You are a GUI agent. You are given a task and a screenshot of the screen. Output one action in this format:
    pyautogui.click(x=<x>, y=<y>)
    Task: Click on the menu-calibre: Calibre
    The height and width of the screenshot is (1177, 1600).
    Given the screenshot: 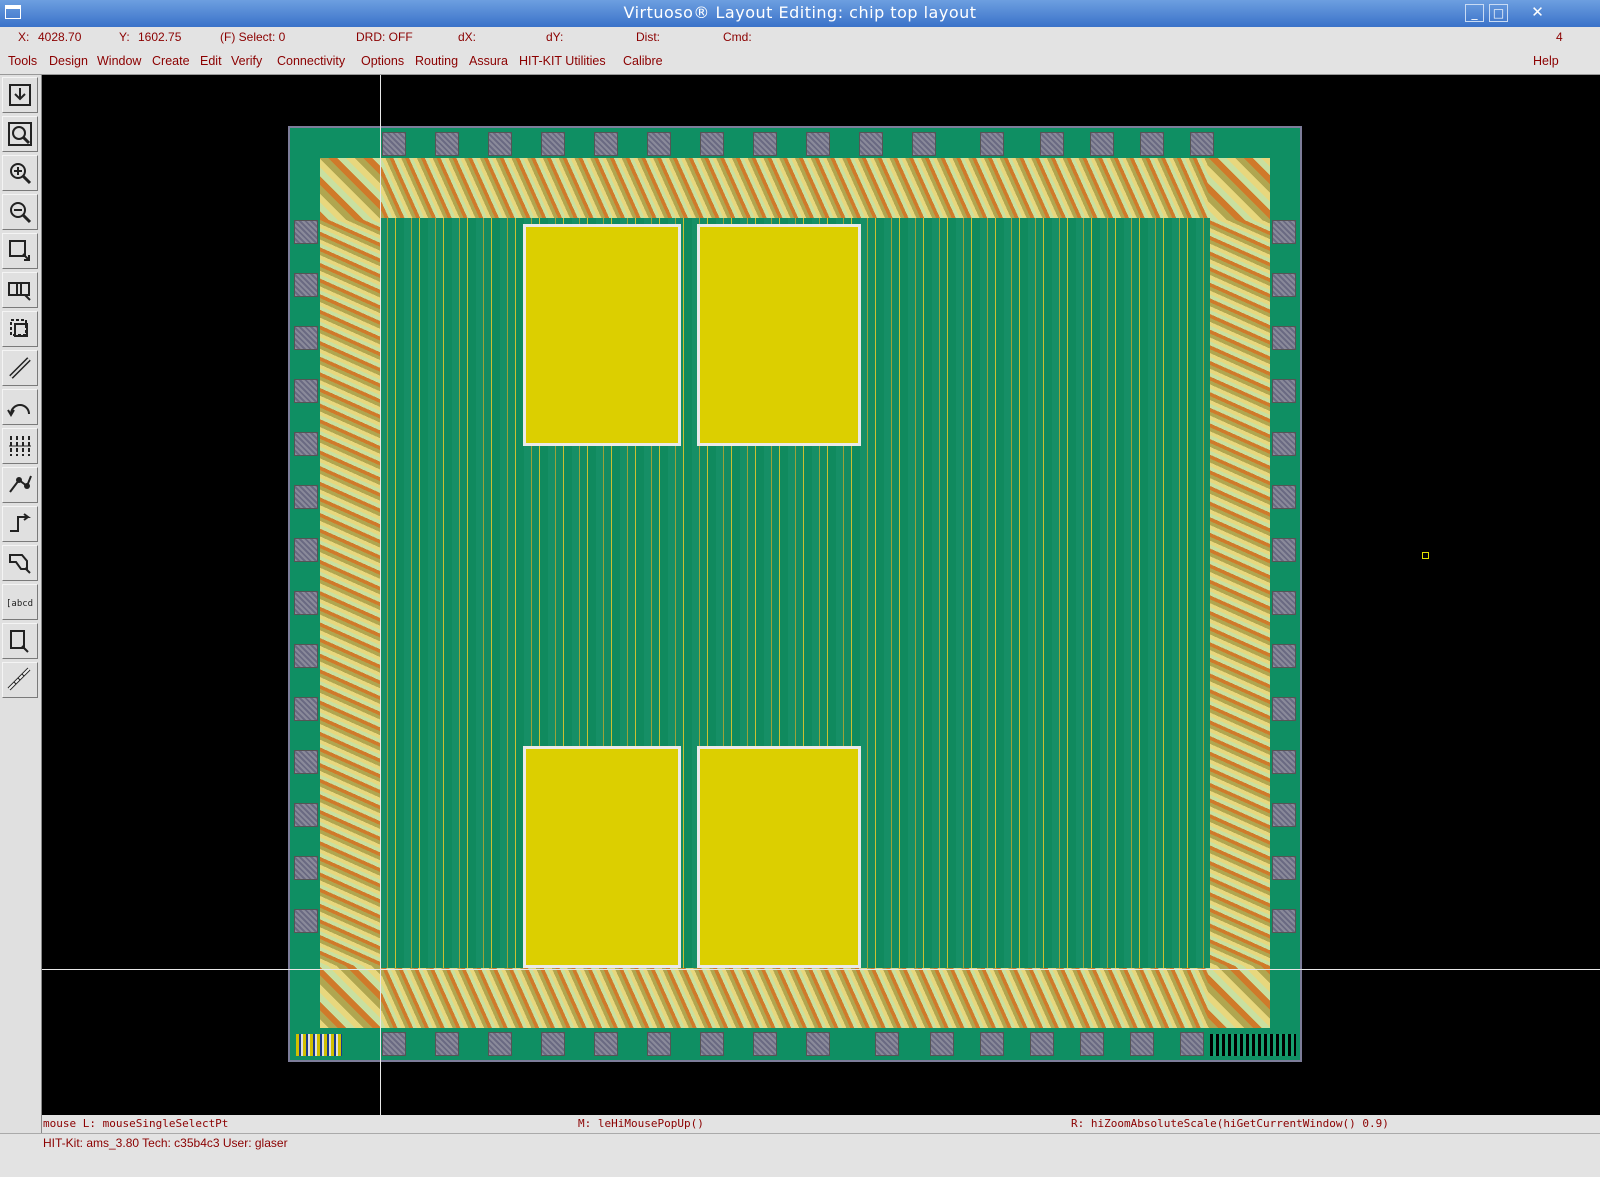 What is the action you would take?
    pyautogui.click(x=643, y=61)
    